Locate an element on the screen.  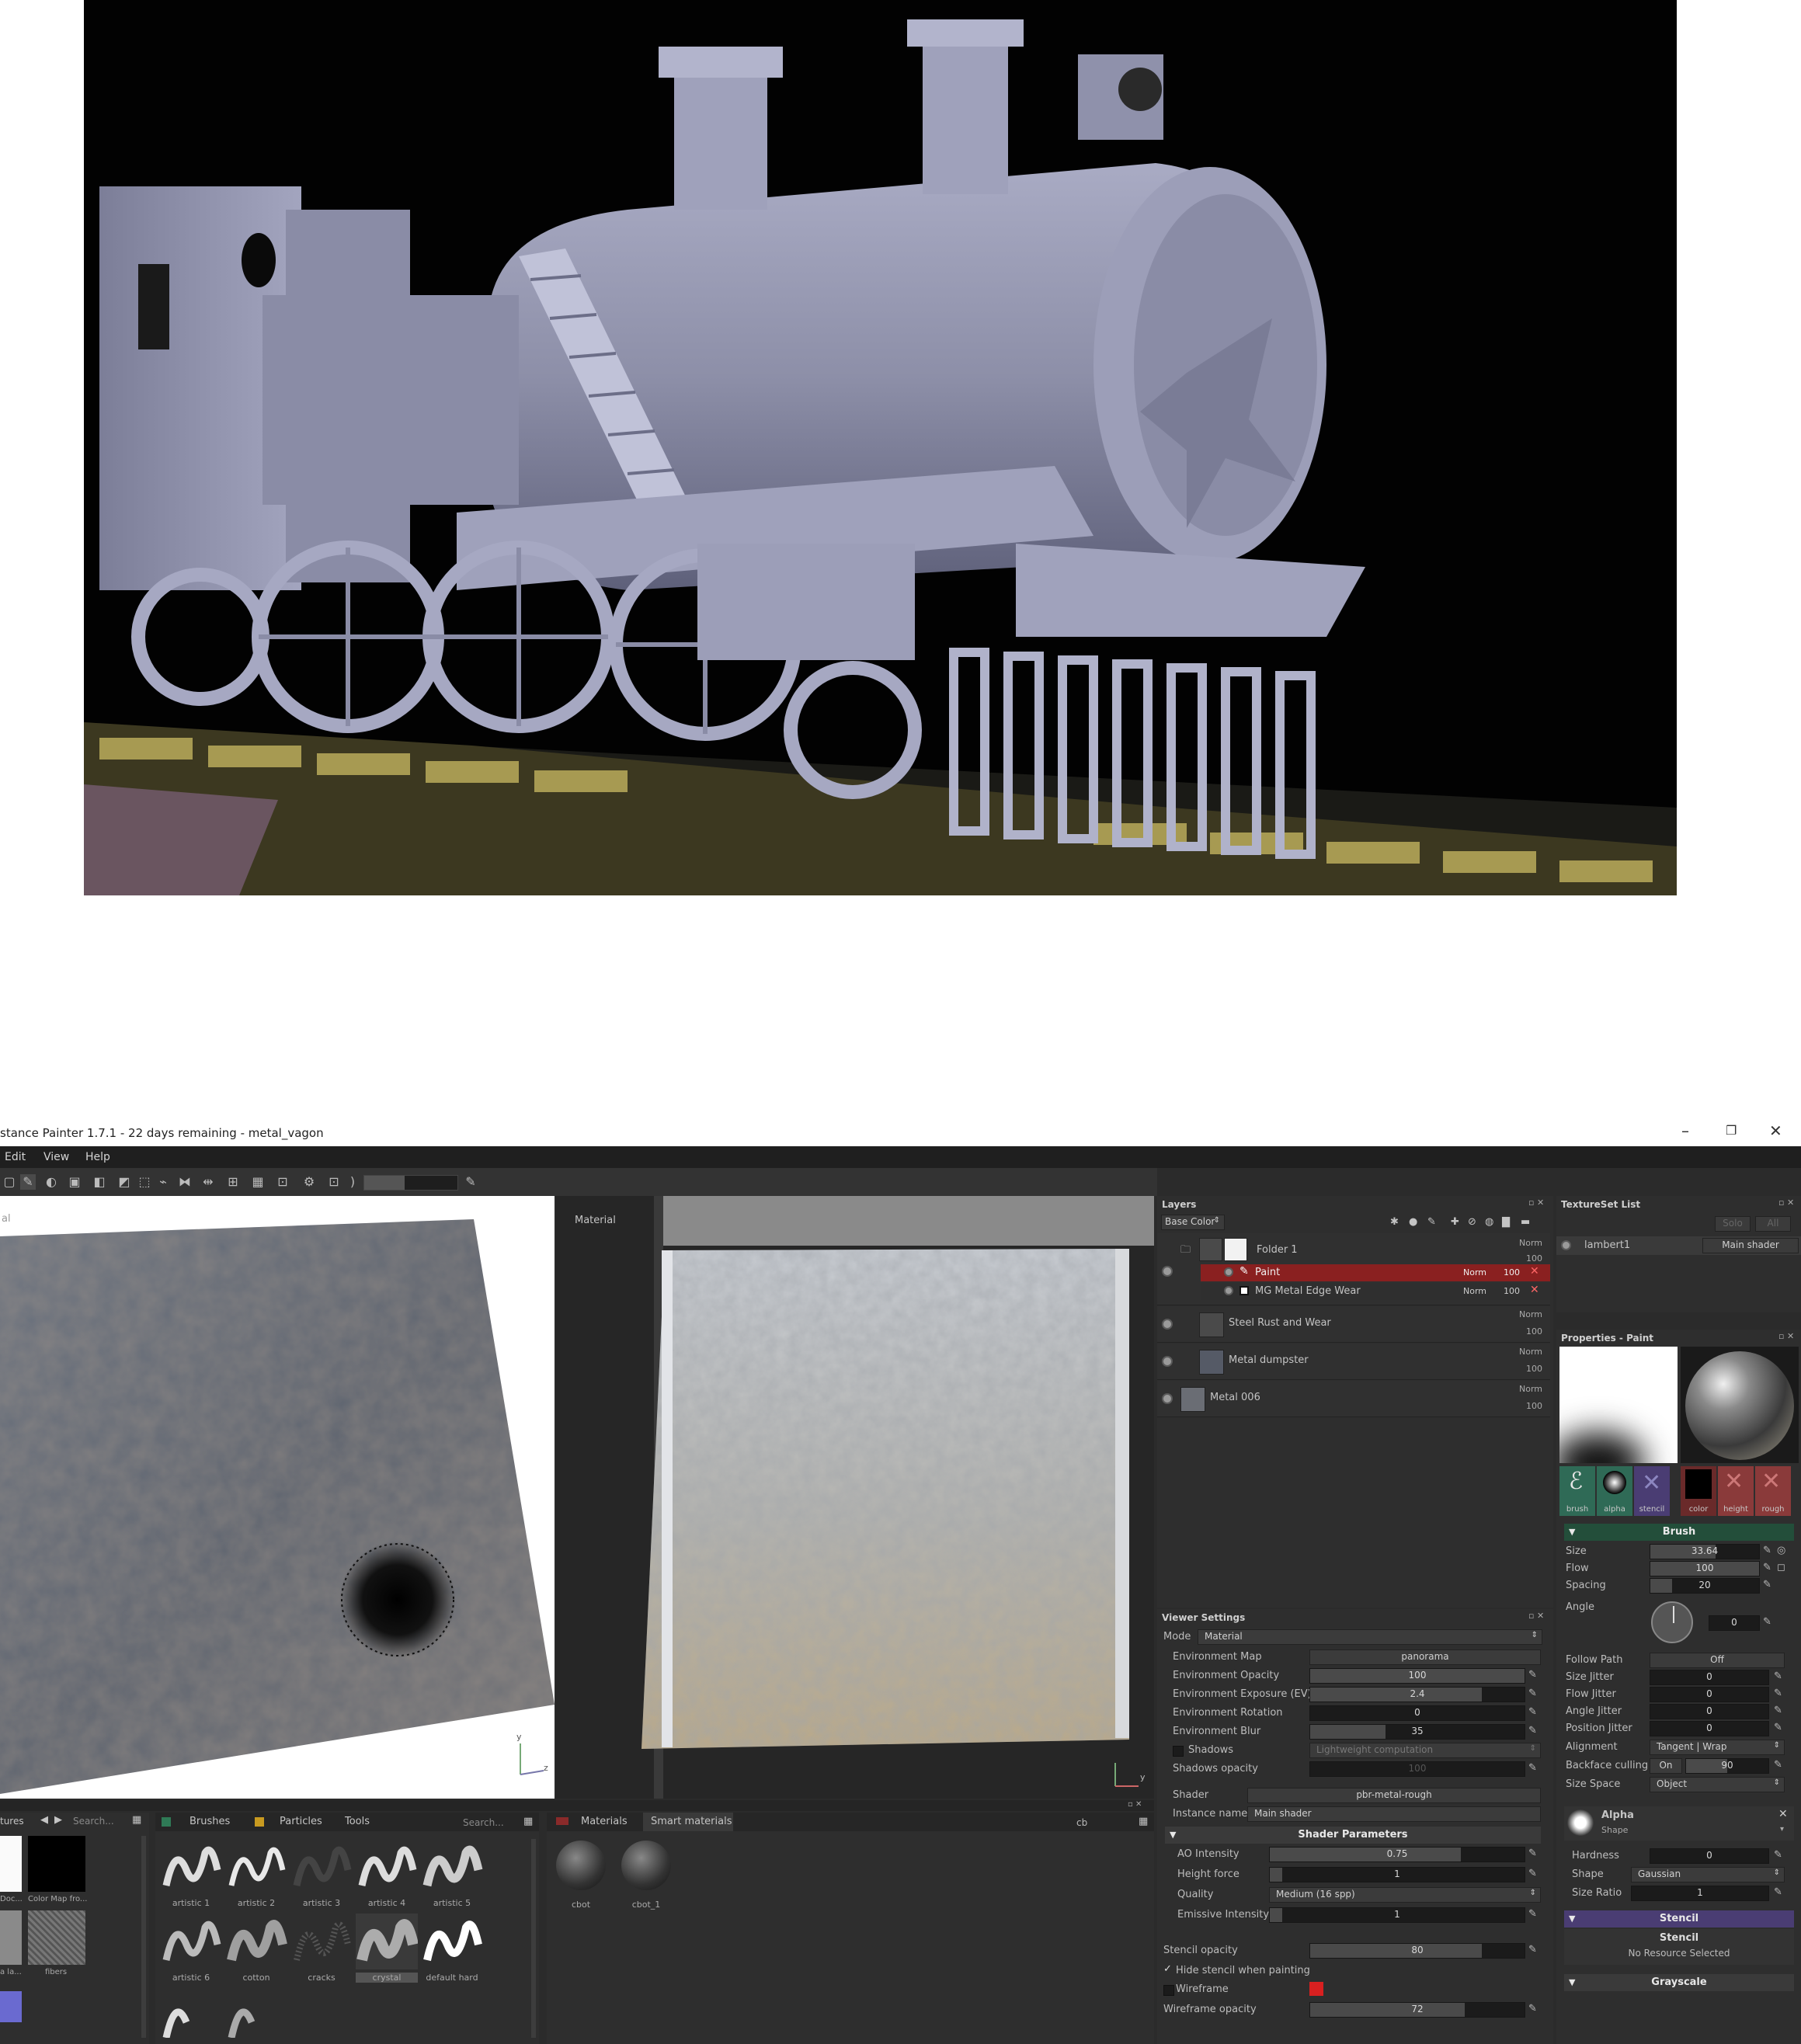
env-rotation-slider: 0 is located at coordinates (1417, 1713).